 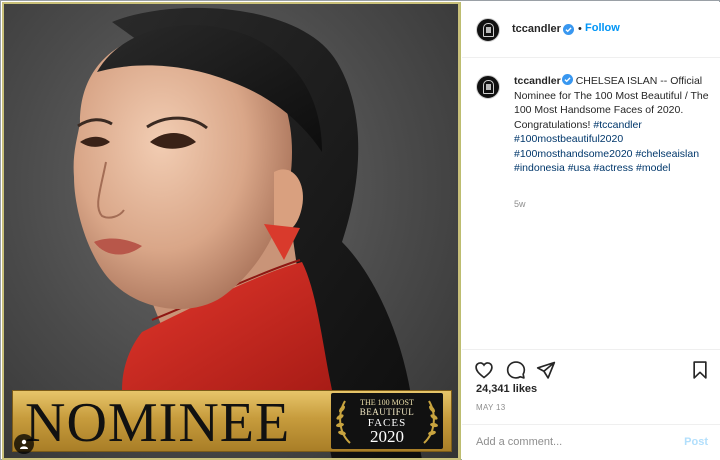 I want to click on comment-icon, so click(x=516, y=370).